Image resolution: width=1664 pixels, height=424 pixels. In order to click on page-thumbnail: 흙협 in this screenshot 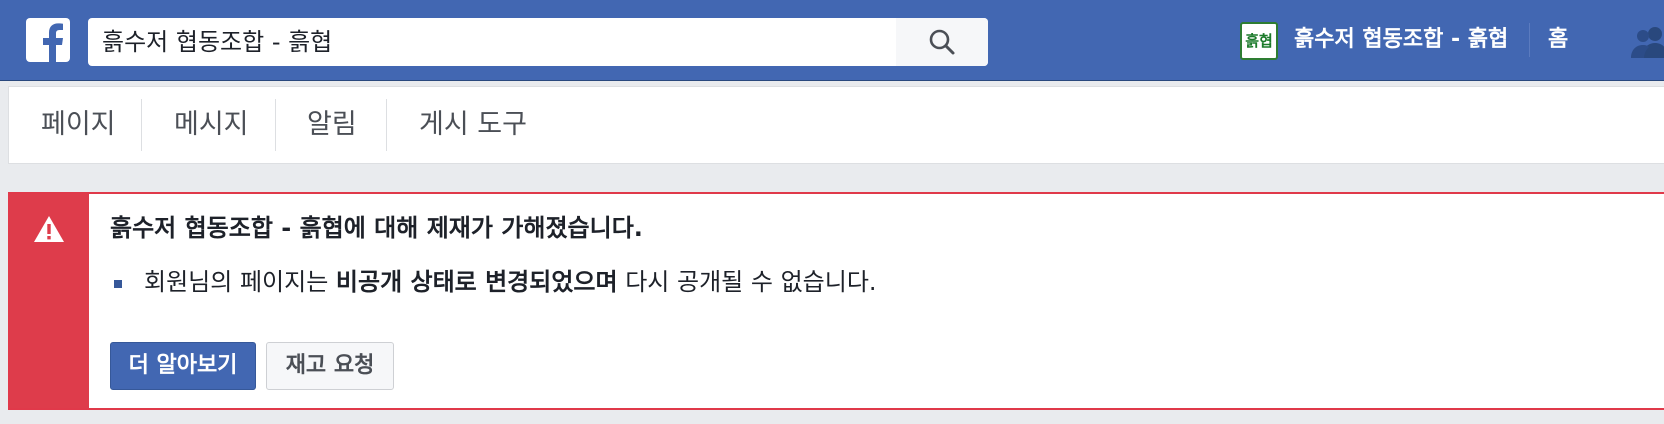, I will do `click(1259, 41)`.